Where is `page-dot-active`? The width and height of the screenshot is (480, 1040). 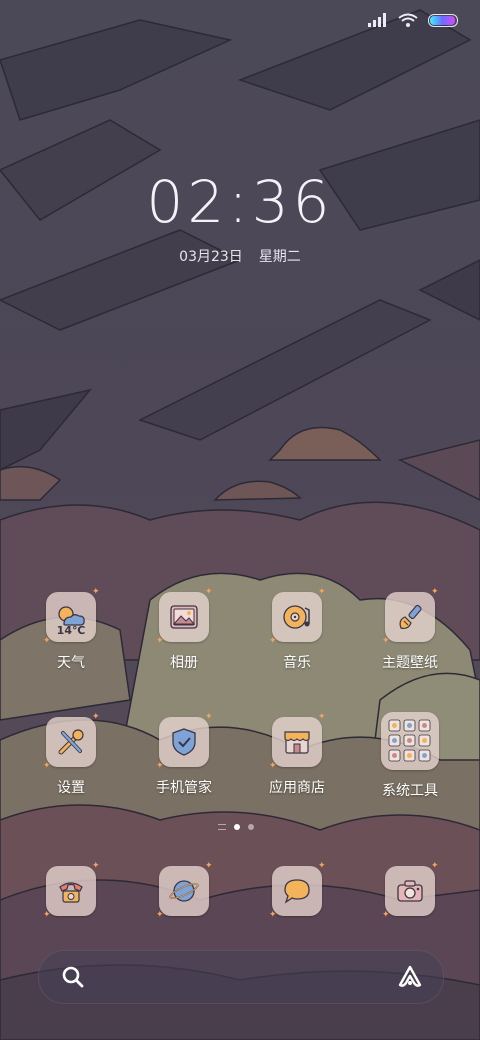
page-dot-active is located at coordinates (237, 827).